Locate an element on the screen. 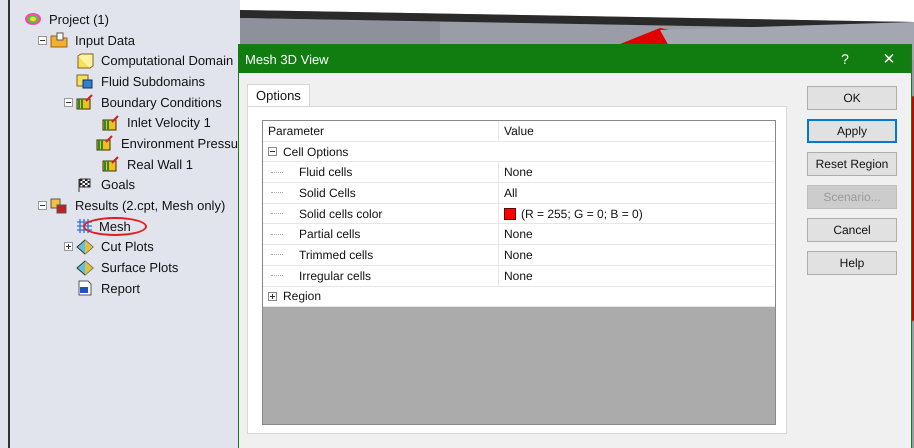  tree-item: Real Wall 1 is located at coordinates (160, 164).